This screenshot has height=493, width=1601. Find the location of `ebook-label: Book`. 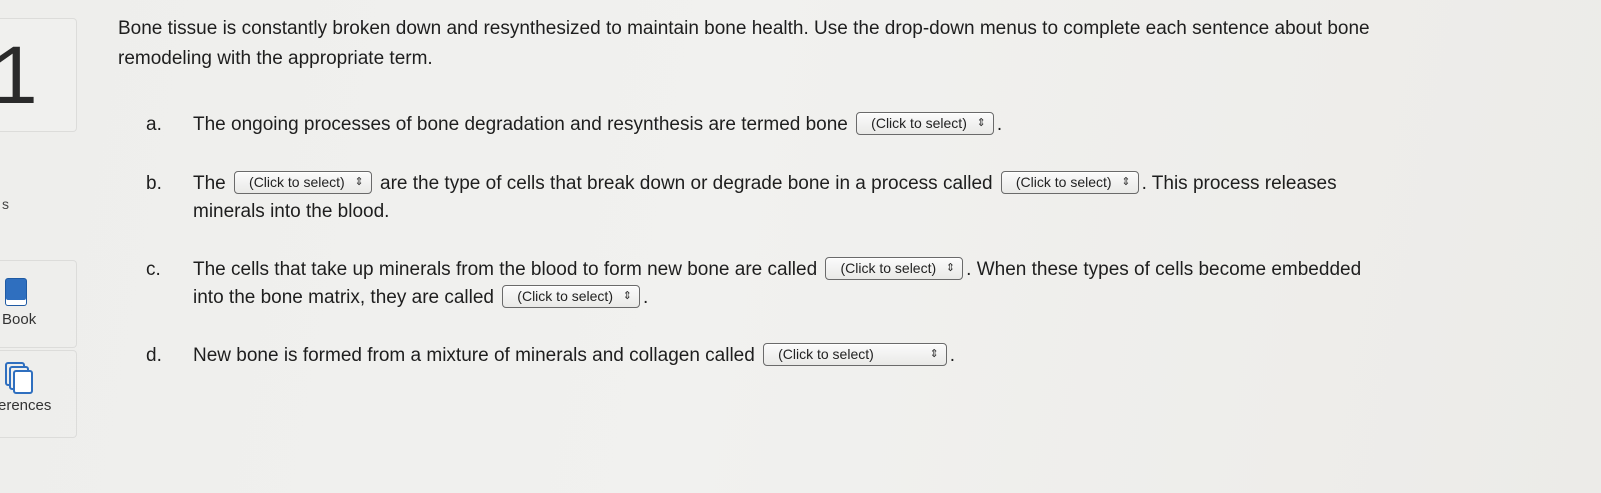

ebook-label: Book is located at coordinates (19, 319).